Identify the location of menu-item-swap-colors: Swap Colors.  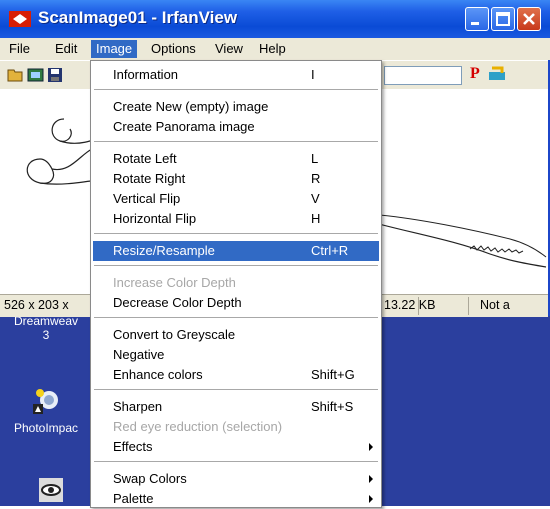
(236, 479).